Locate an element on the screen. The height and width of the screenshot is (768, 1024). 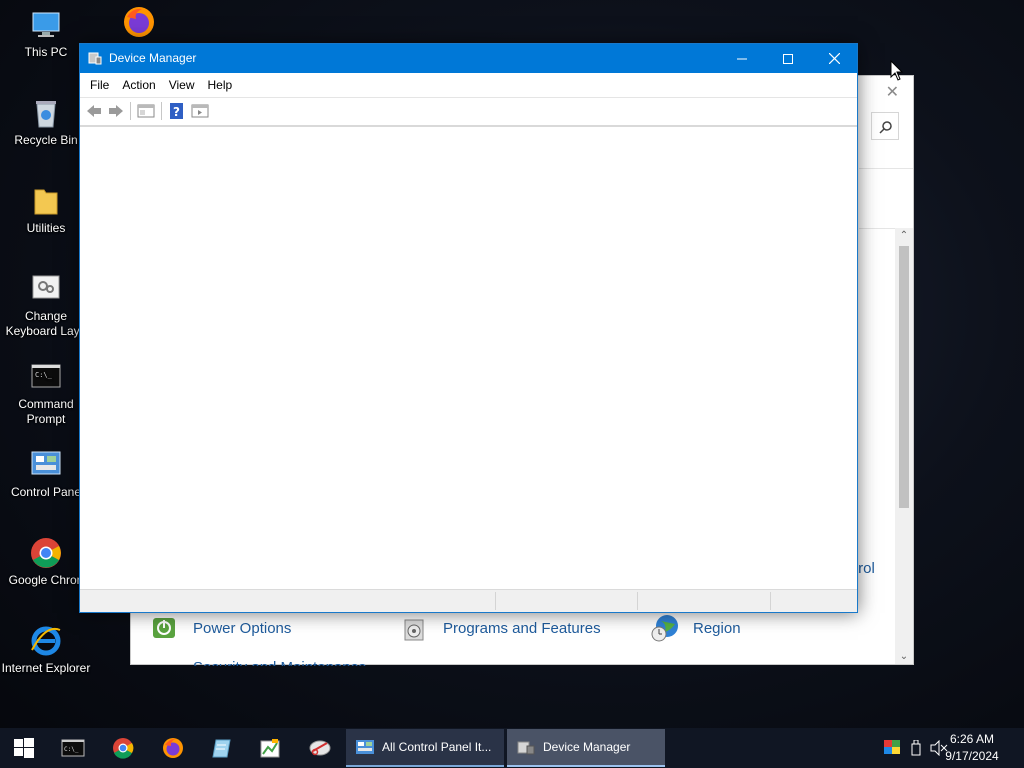
close-button is located at coordinates (834, 58).